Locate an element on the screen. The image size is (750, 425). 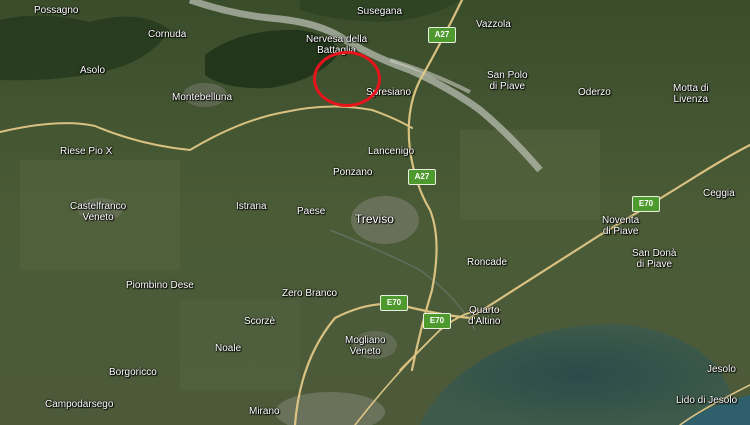
place-riese: Riese Pio X is located at coordinates (86, 151).